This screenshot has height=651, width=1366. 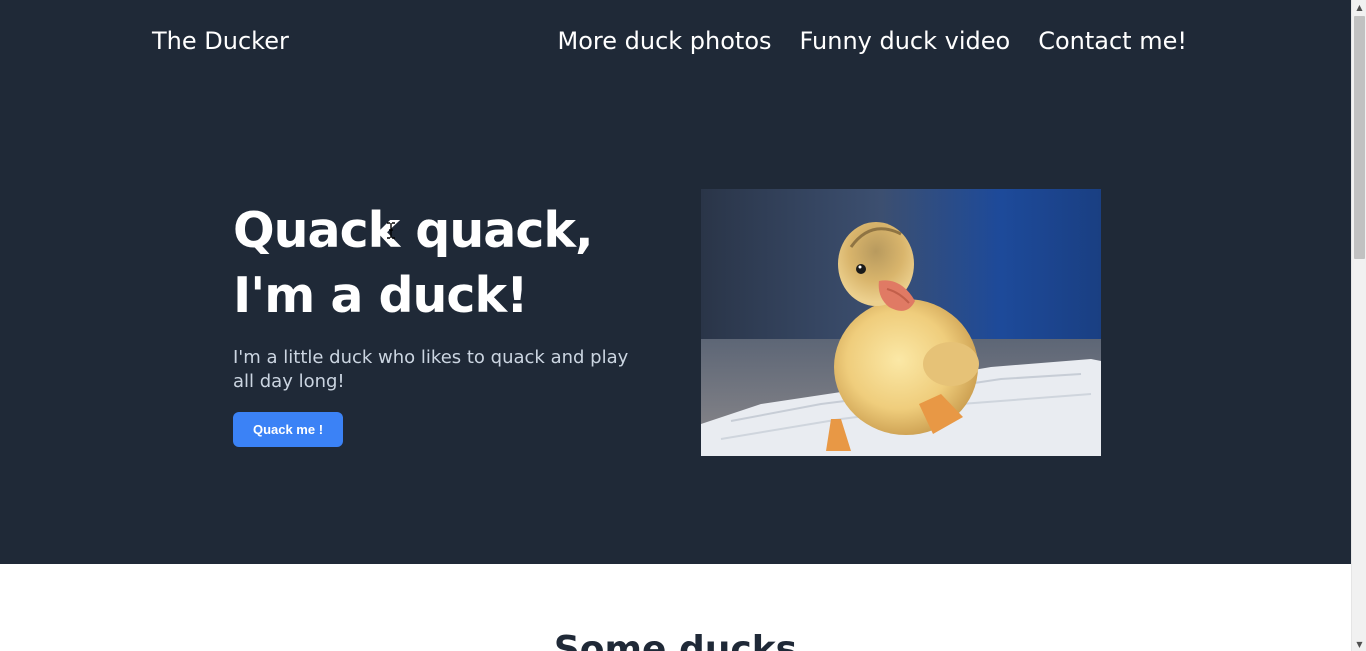 What do you see at coordinates (675, 640) in the screenshot?
I see `section-title: Some ducks` at bounding box center [675, 640].